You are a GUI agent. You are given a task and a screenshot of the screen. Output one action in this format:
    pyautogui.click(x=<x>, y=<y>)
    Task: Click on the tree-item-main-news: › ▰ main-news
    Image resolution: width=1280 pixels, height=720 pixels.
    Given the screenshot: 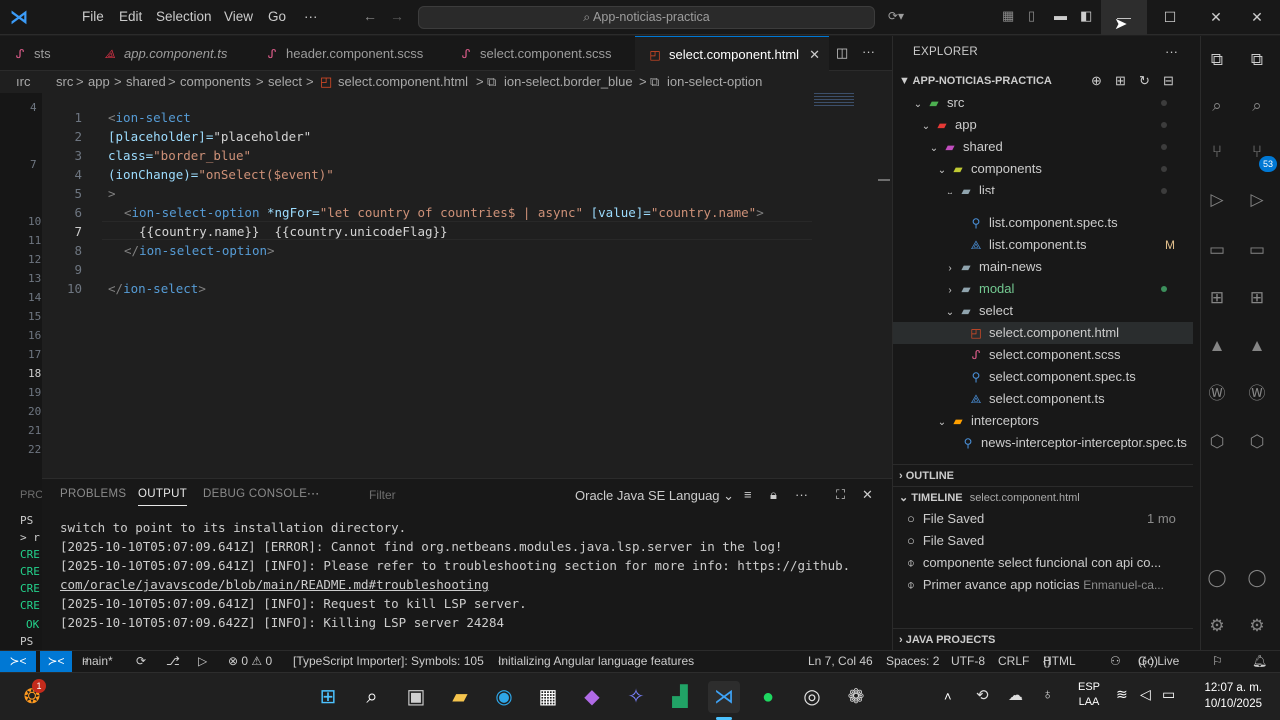 What is the action you would take?
    pyautogui.click(x=1043, y=267)
    